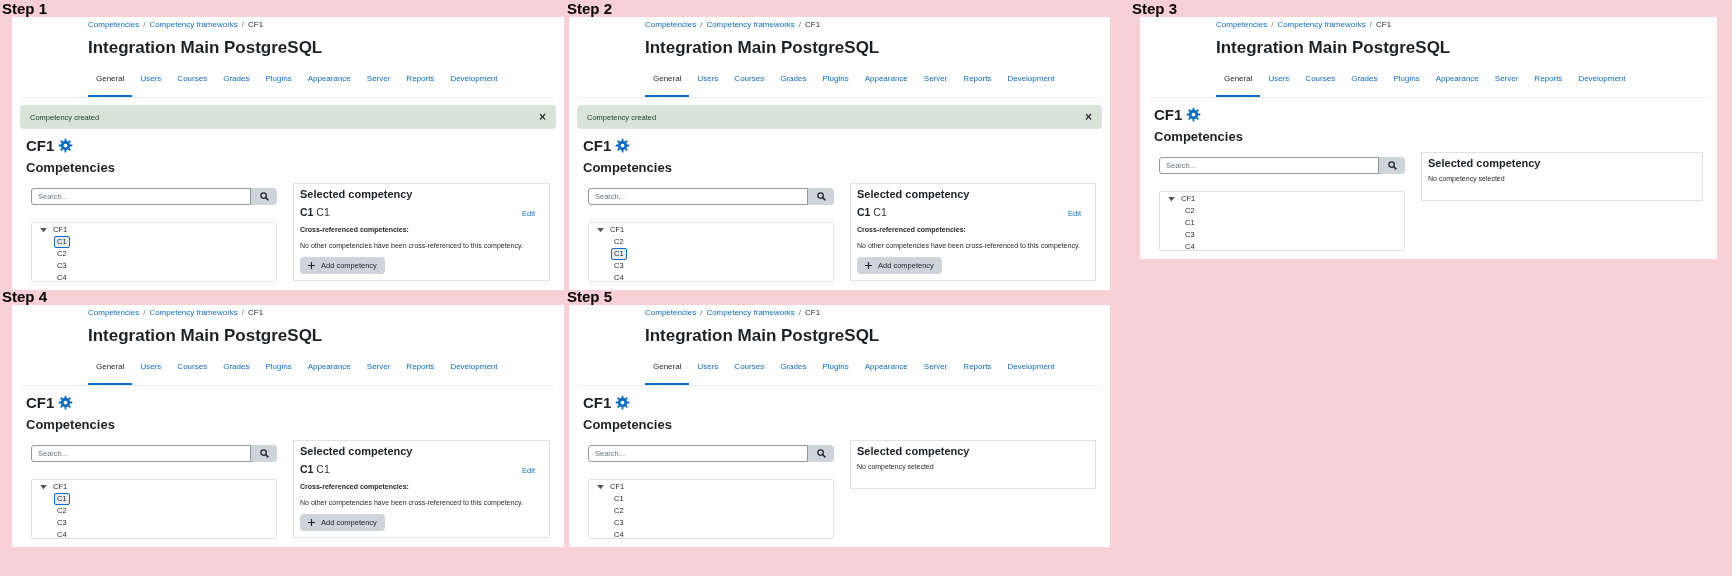 This screenshot has height=576, width=1732. Describe the element at coordinates (589, 8) in the screenshot. I see `step-label: Step 2` at that location.